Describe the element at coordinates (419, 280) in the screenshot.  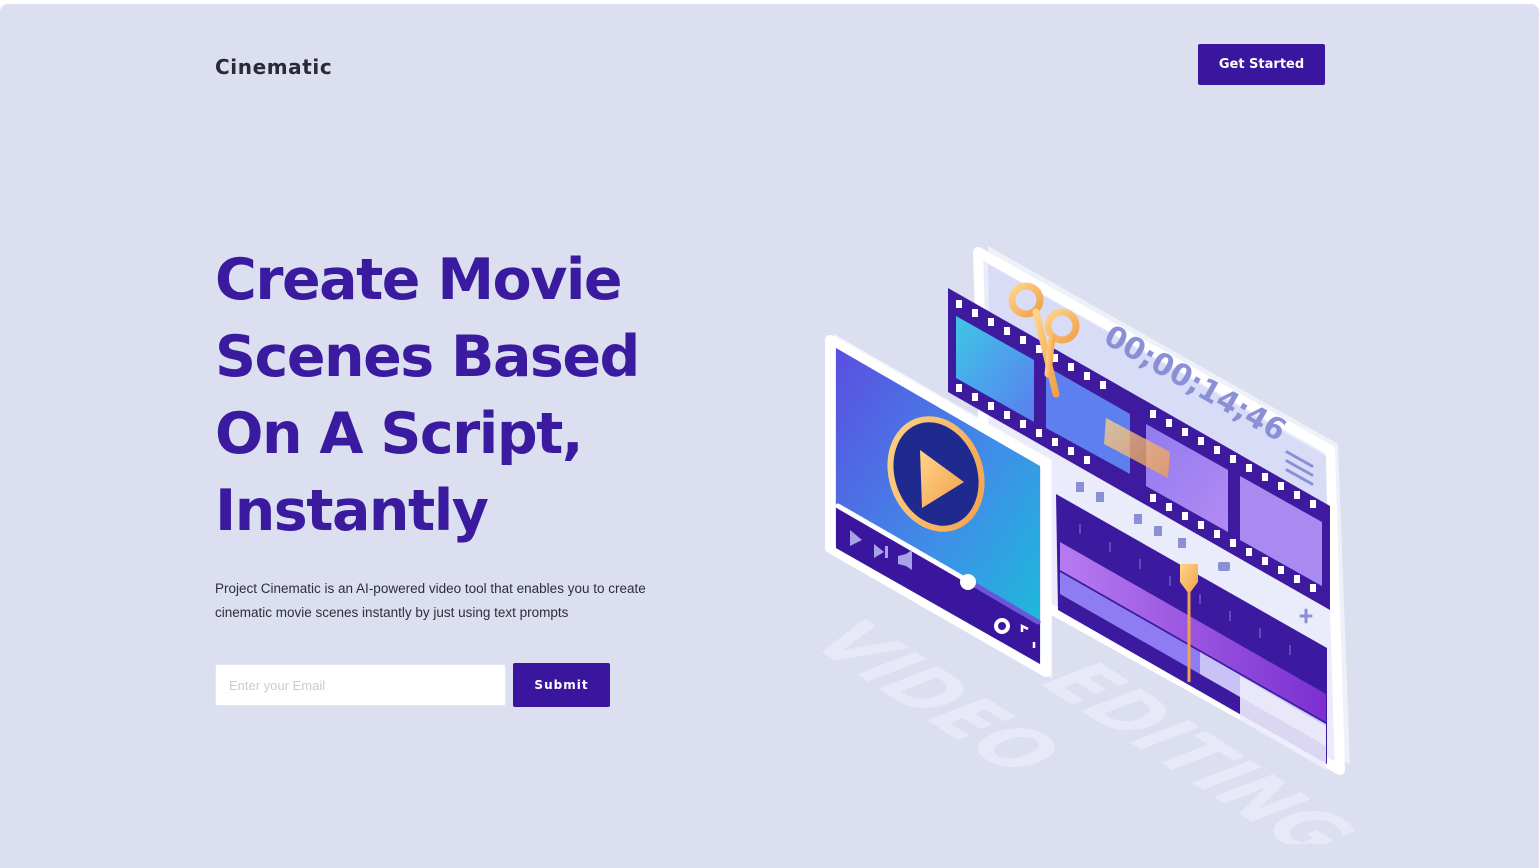
I see `hero-title-line: Create Movie` at that location.